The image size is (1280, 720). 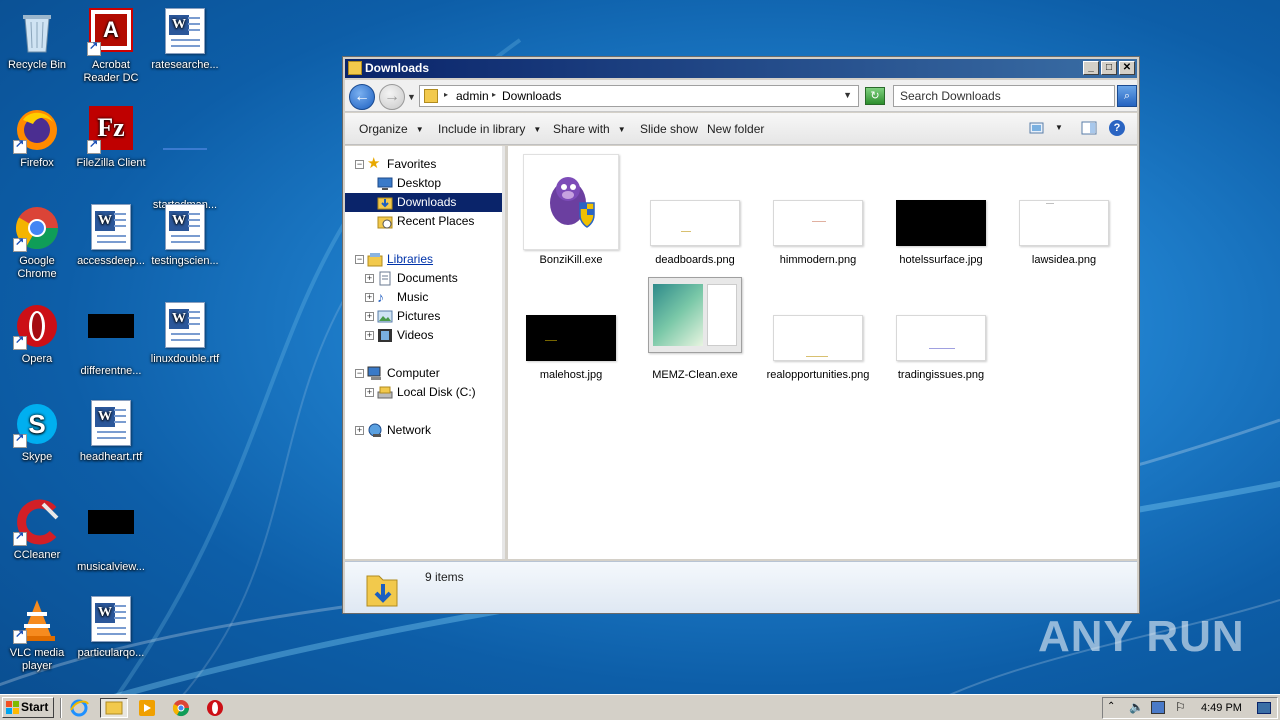 I want to click on start-button: Start, so click(x=28, y=707).